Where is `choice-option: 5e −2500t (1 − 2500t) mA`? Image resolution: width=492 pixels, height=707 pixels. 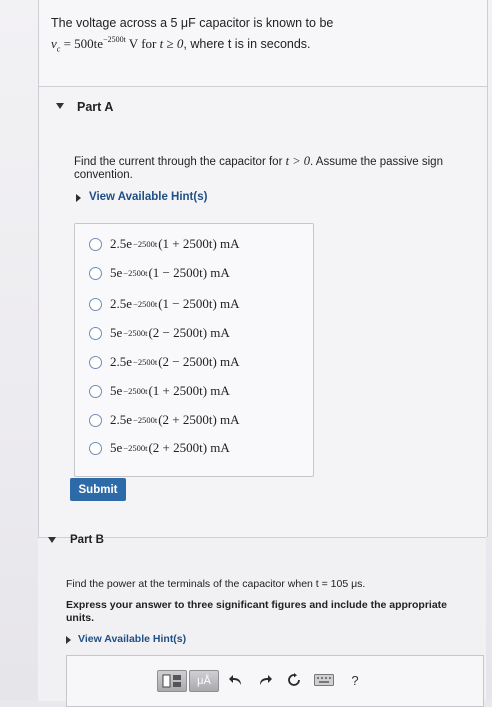 choice-option: 5e −2500t (1 − 2500t) mA is located at coordinates (159, 273).